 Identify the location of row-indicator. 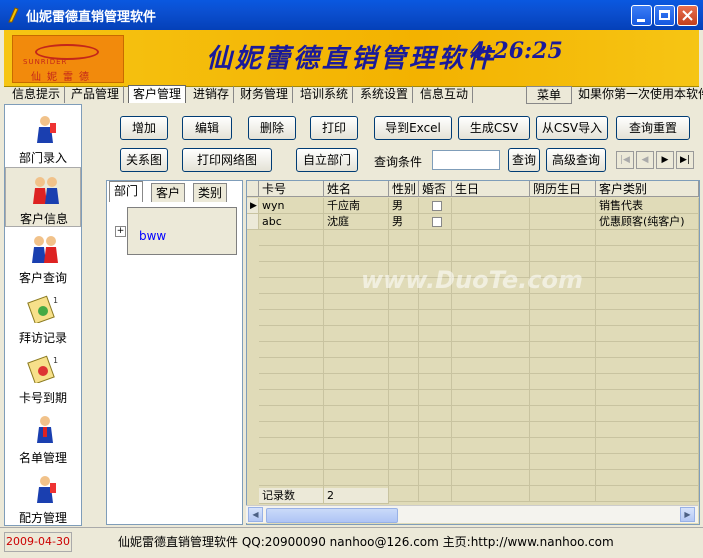
(253, 222).